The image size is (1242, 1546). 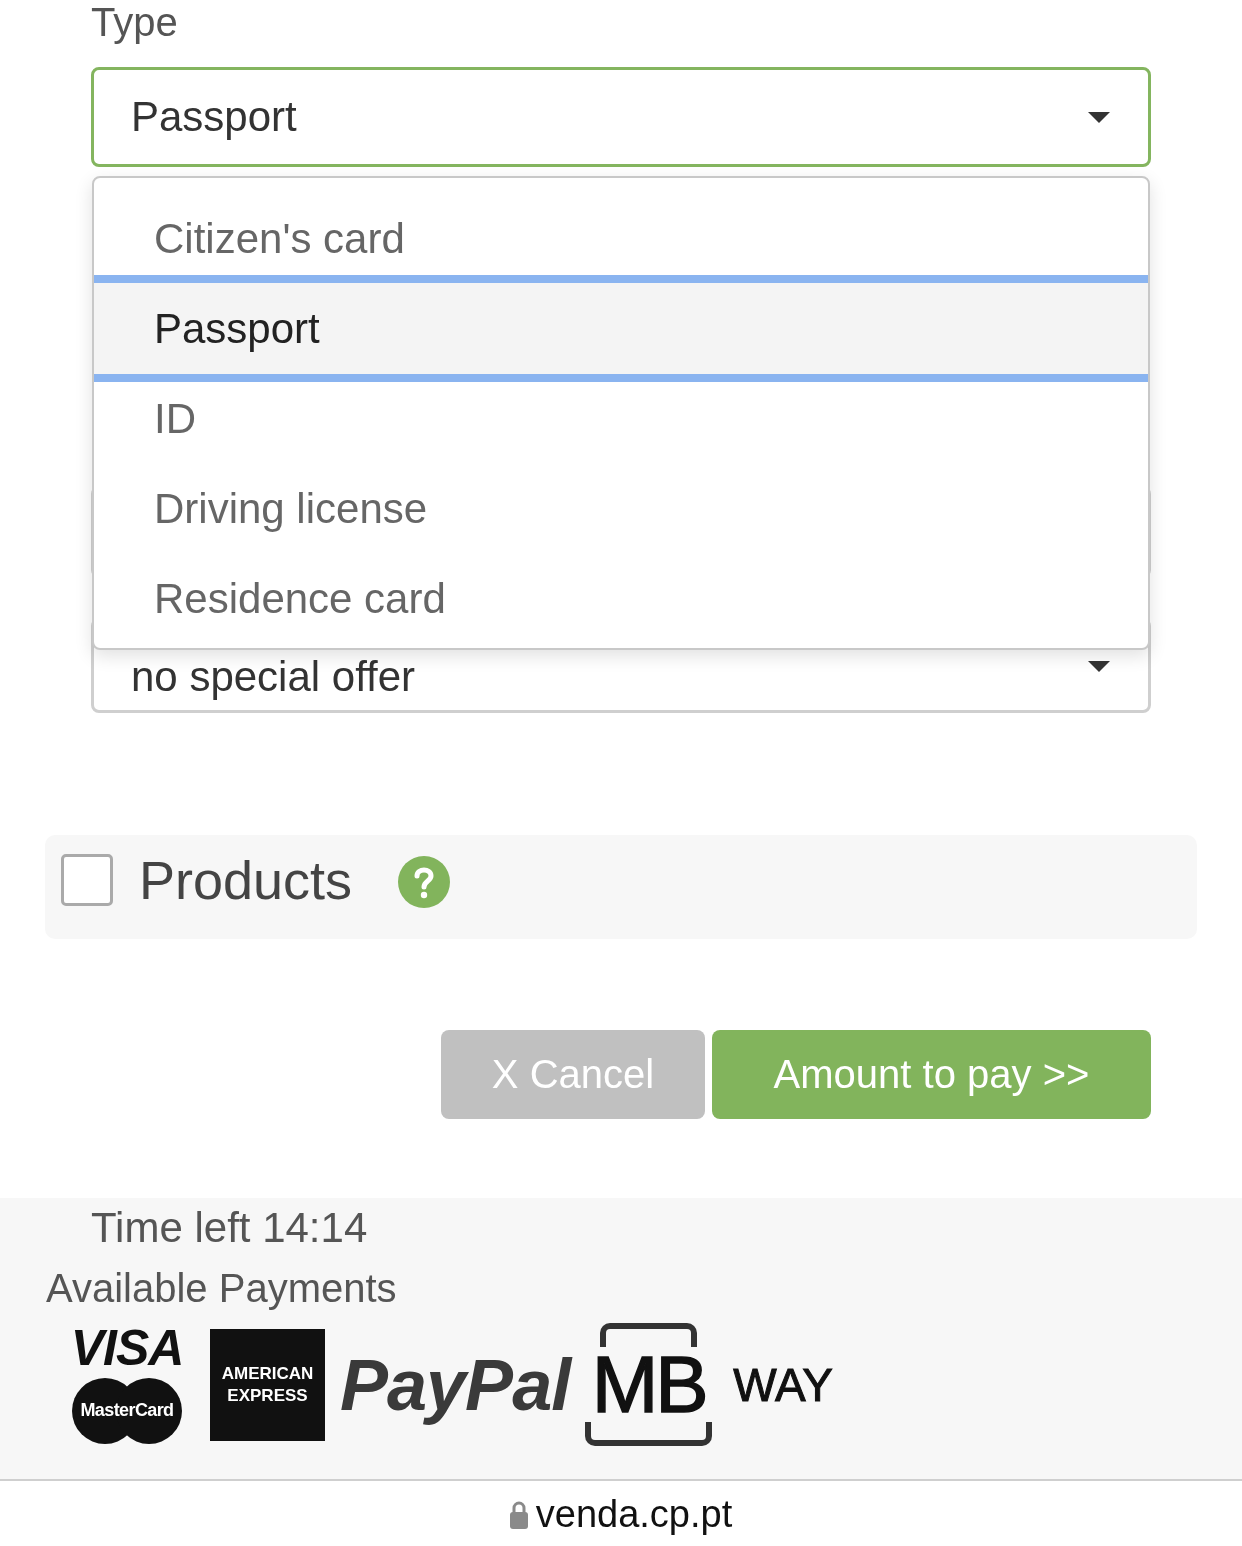 What do you see at coordinates (267, 1384) in the screenshot?
I see `amex-logo: AMERICAN EXPRESS` at bounding box center [267, 1384].